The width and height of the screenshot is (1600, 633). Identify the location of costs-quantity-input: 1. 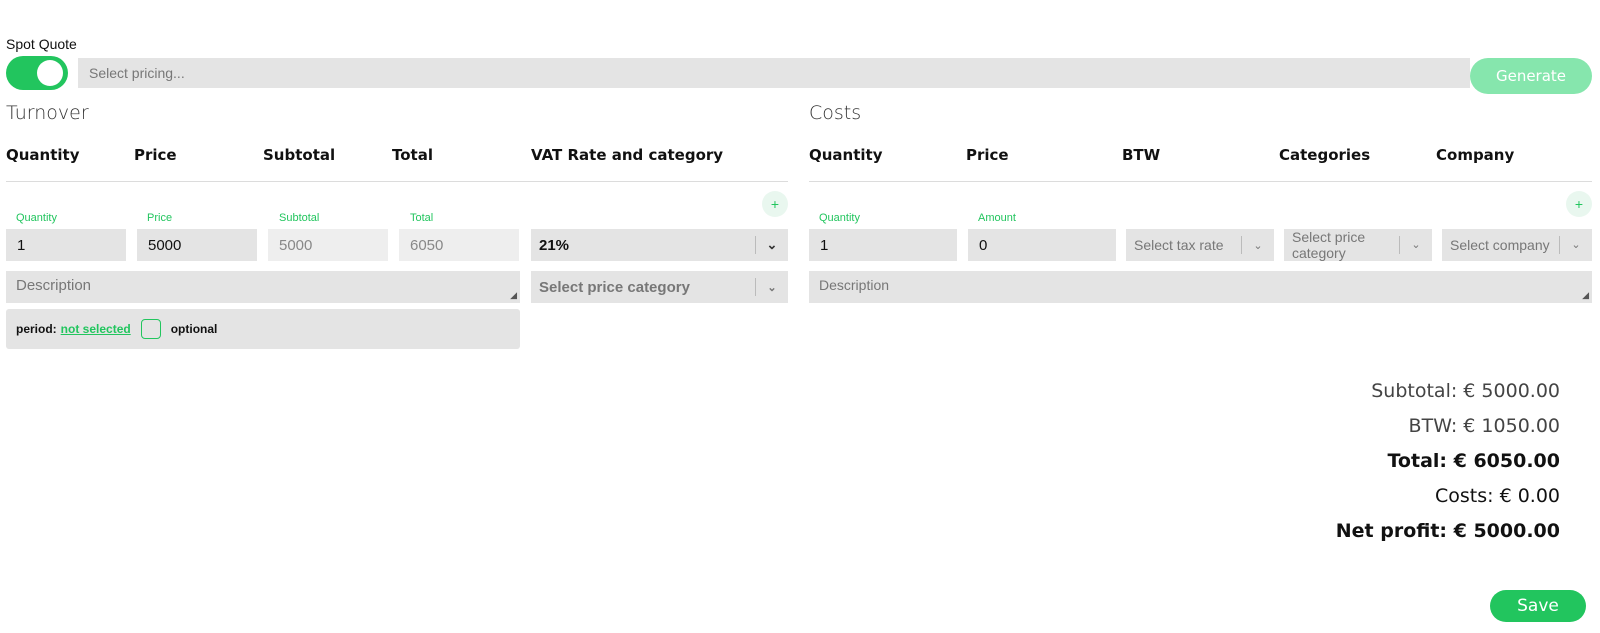
(883, 245).